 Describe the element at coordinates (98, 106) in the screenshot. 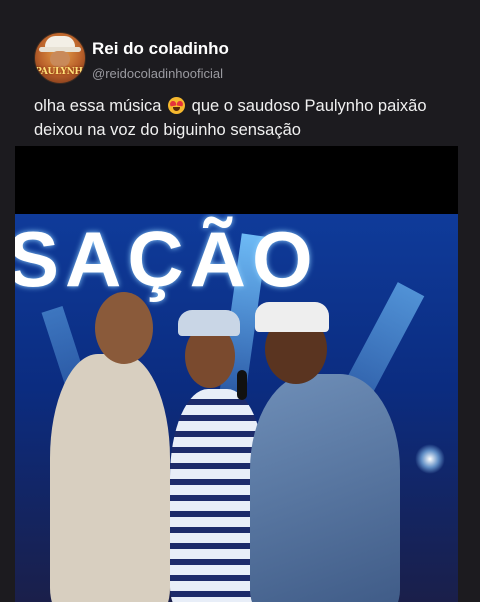

I see `caption-text-1: olha essa música` at that location.